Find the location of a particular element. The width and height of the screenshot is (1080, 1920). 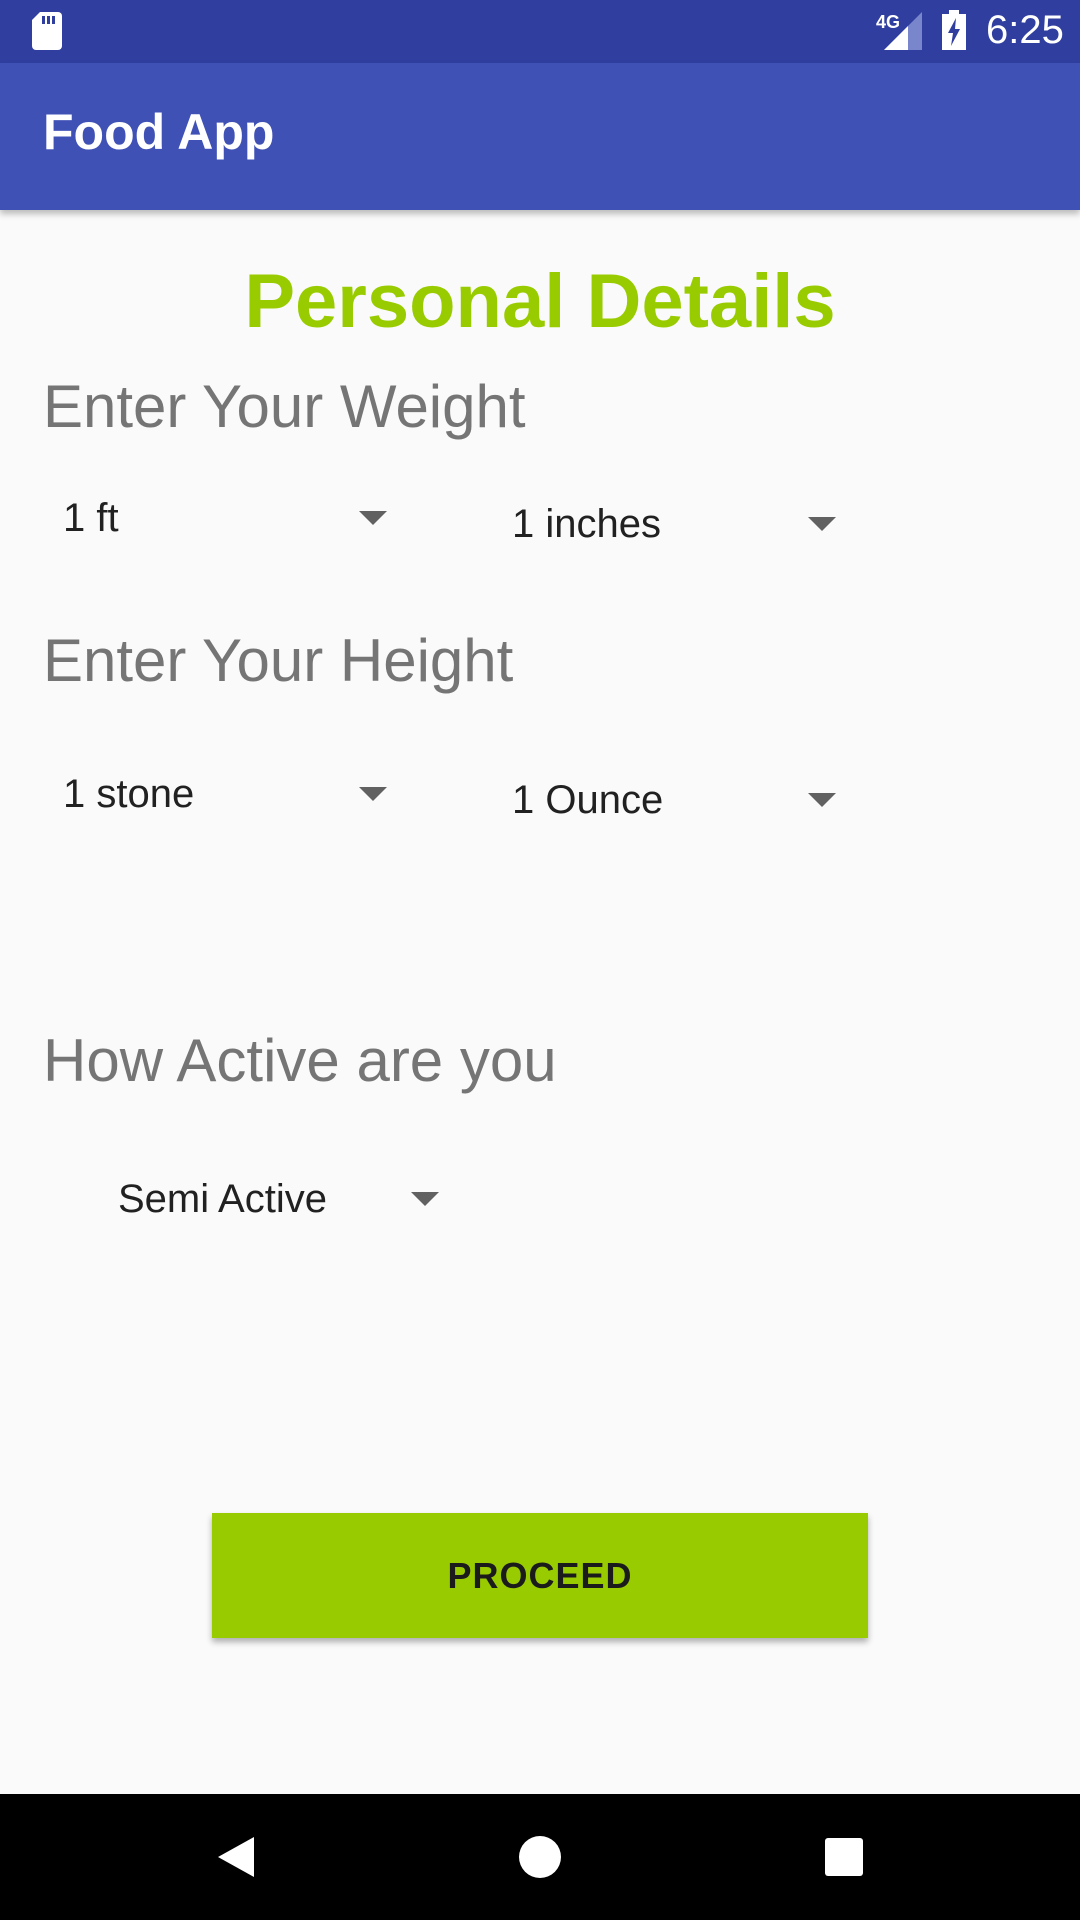

weight-feet-value: 1 ft is located at coordinates (91, 517).